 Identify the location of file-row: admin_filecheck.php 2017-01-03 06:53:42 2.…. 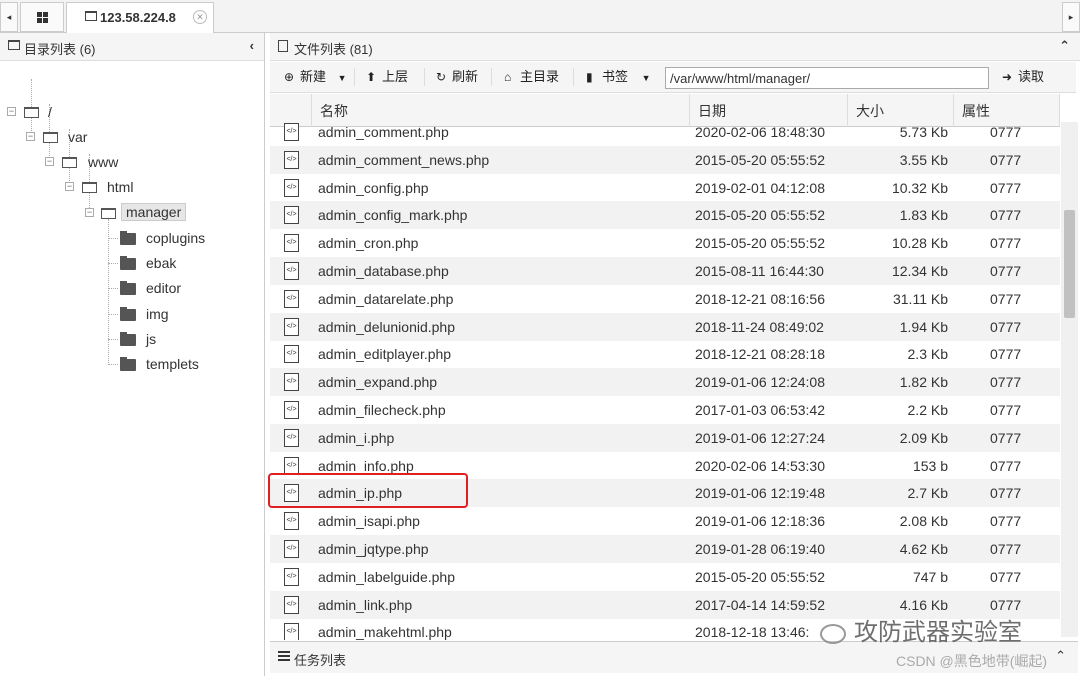
(665, 410).